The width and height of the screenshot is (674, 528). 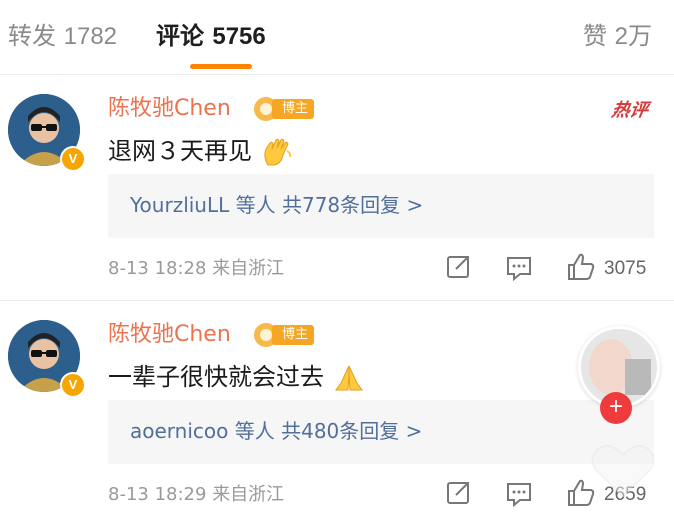 I want to click on tab-comments: 评论 5756, so click(x=211, y=36).